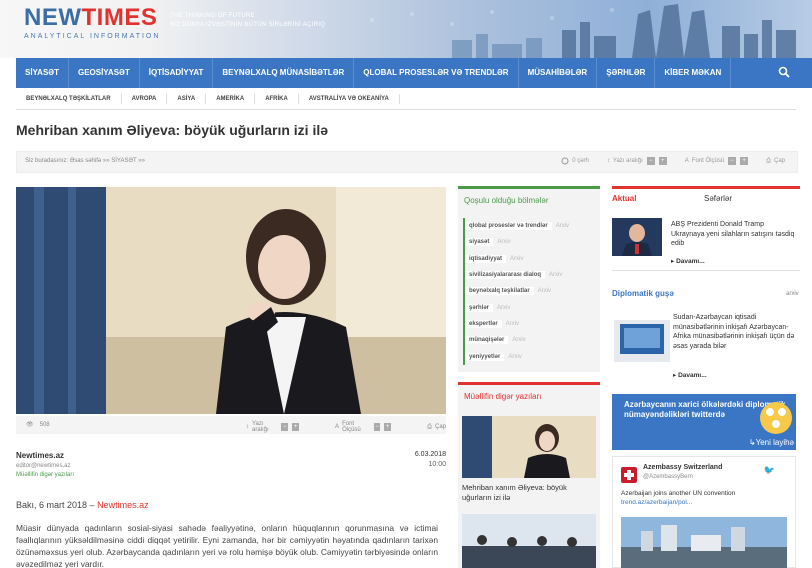 The image size is (812, 568). I want to click on tag-item: münaqişələr Arxiv, so click(531, 340).